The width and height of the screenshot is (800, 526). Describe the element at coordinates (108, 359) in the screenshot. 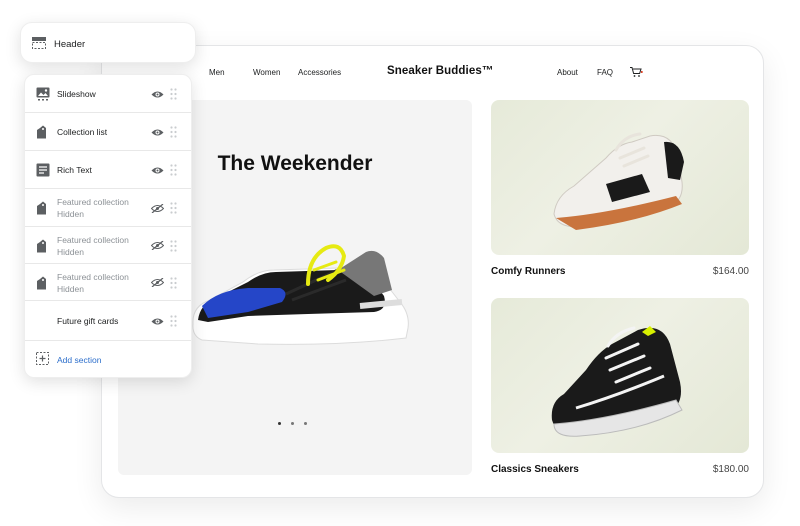

I see `add-section-button: Add section` at that location.